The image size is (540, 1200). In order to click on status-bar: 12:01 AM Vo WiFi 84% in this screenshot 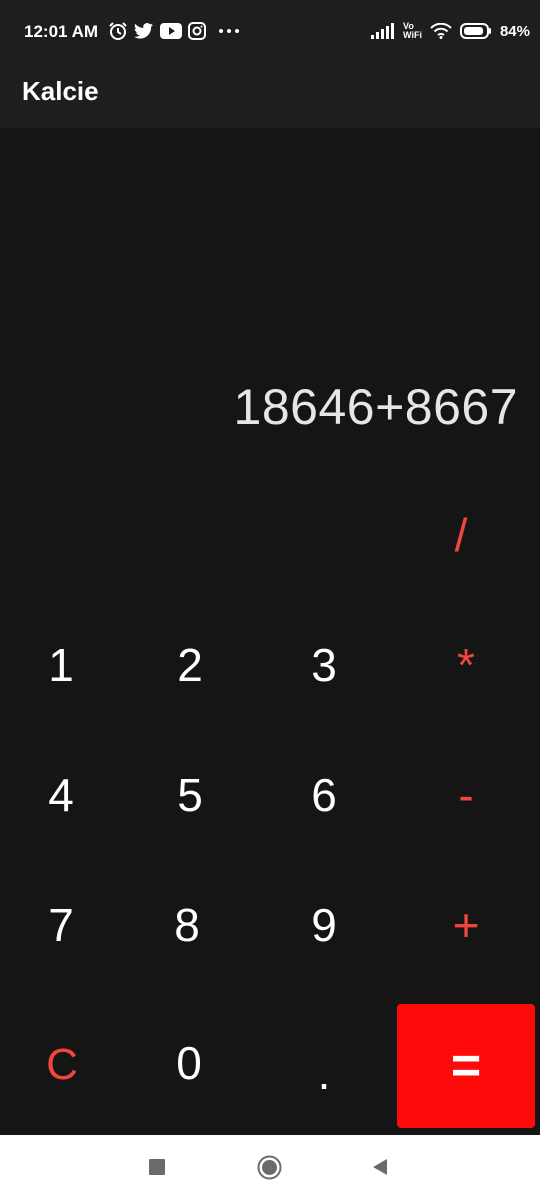, I will do `click(270, 31)`.